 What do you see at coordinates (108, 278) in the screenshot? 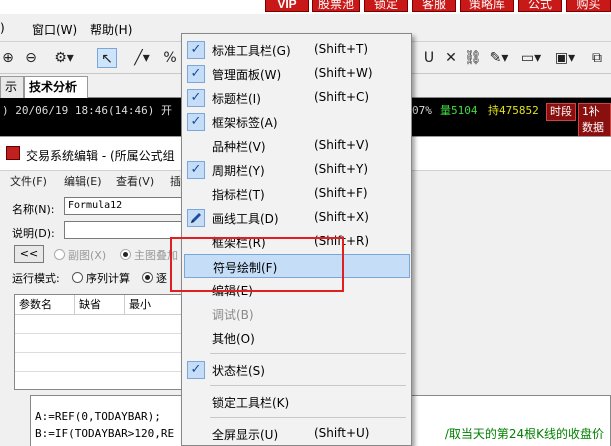
I see `sequential-label: 序列计算` at bounding box center [108, 278].